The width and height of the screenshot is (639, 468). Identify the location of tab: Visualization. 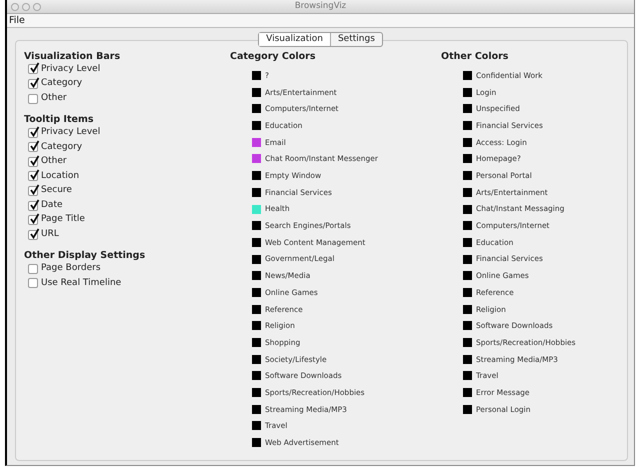
(294, 39).